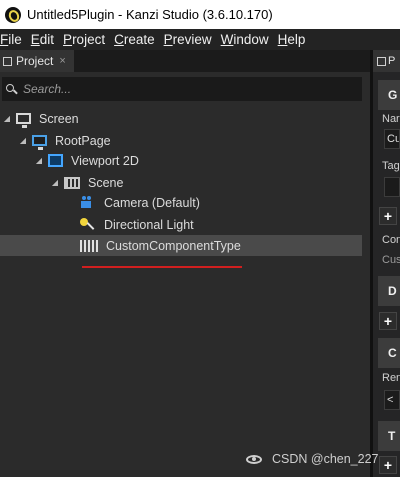 This screenshot has height=477, width=400. Describe the element at coordinates (391, 119) in the screenshot. I see `property-label: Nar` at that location.